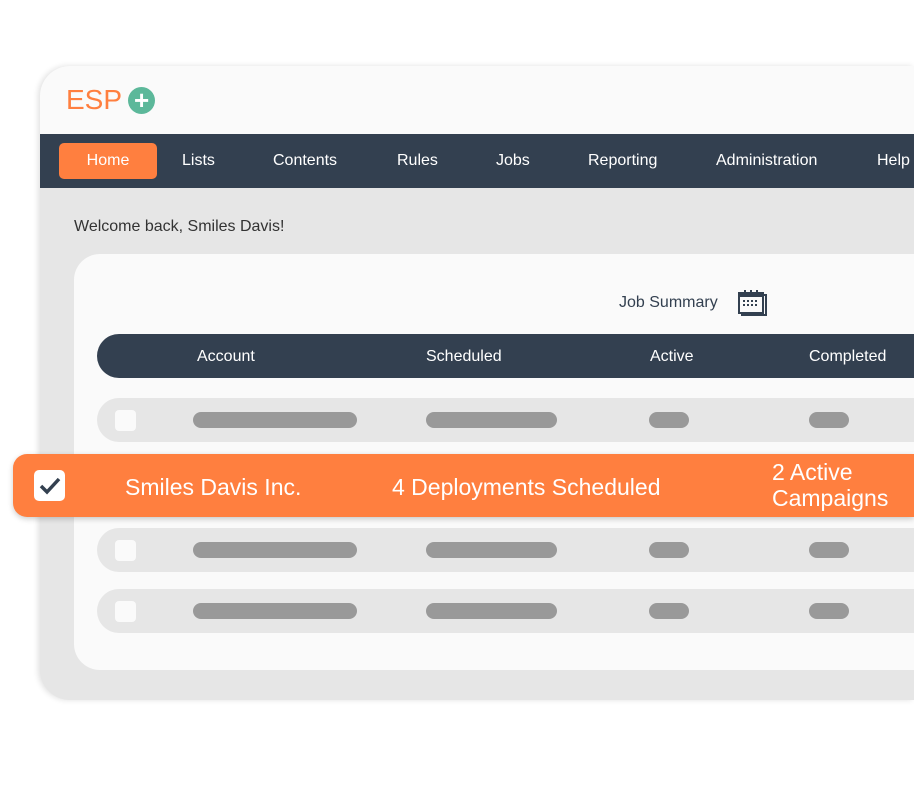 Image resolution: width=914 pixels, height=785 pixels. I want to click on col-account: Account, so click(226, 357).